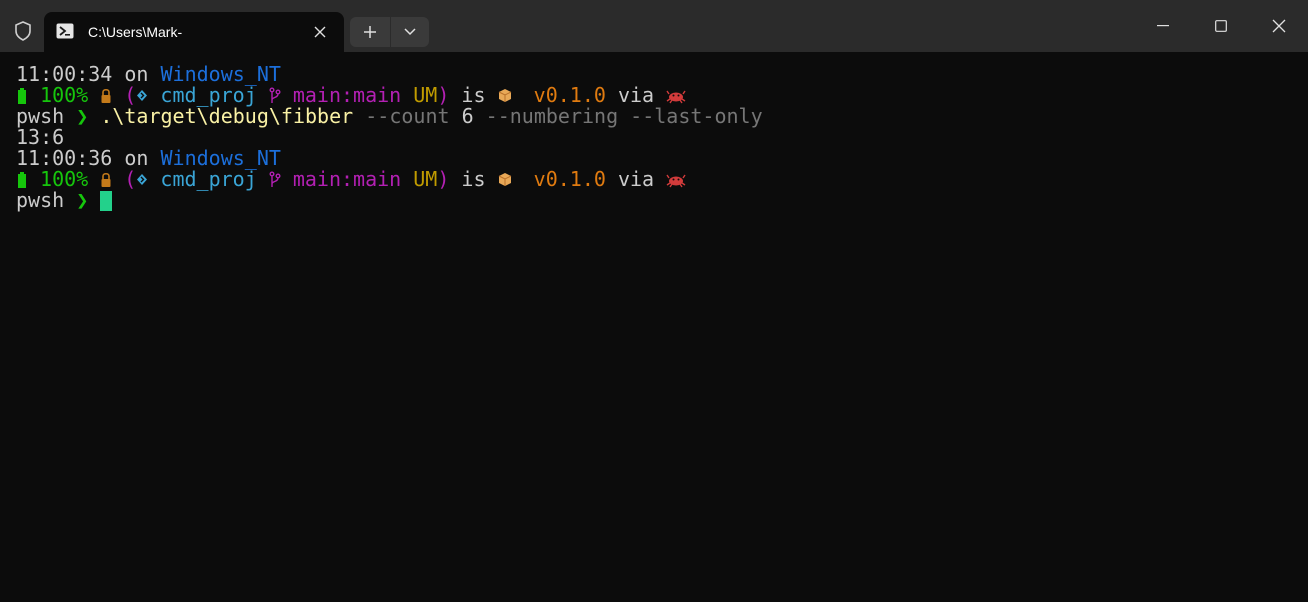 Image resolution: width=1308 pixels, height=602 pixels. I want to click on close-icon, so click(1279, 26).